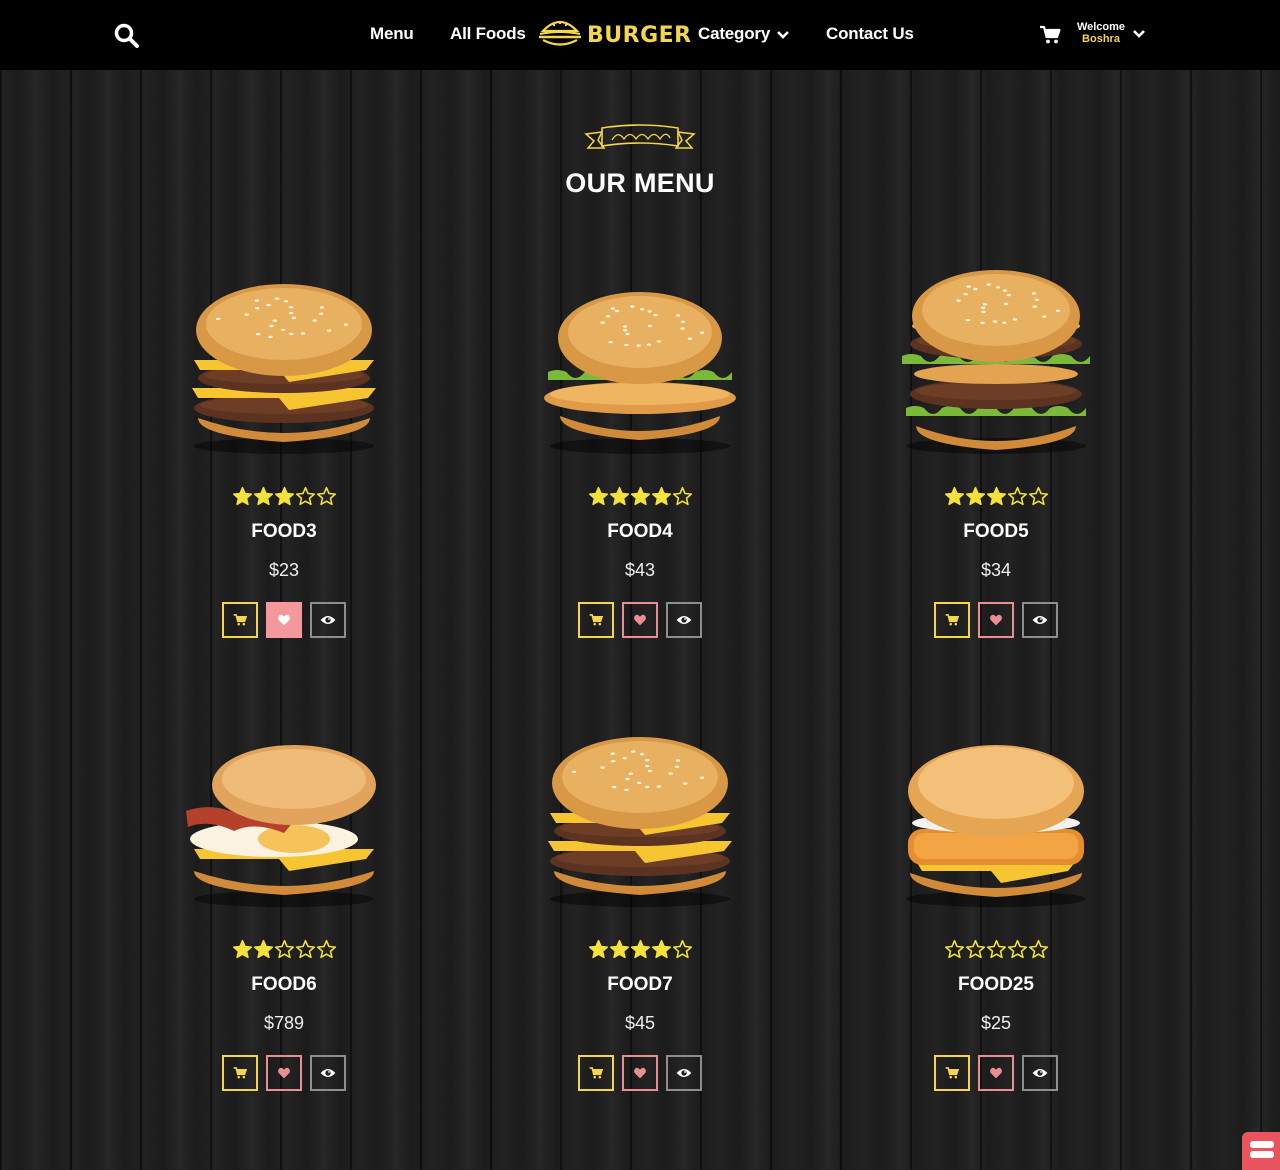 This screenshot has width=1280, height=1170. I want to click on nav-all-foods-link: All Foods, so click(488, 34).